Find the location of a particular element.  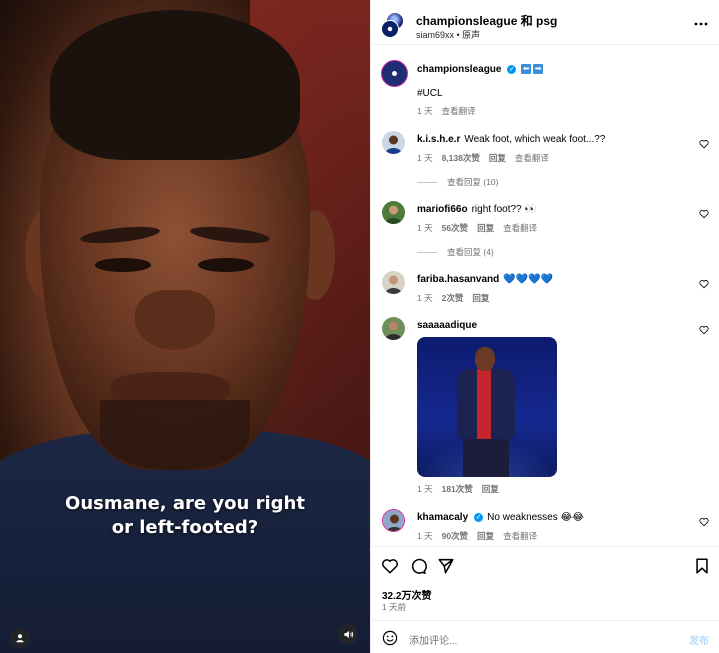

comment-body: No weaknesses 😂😂 is located at coordinates (535, 517).